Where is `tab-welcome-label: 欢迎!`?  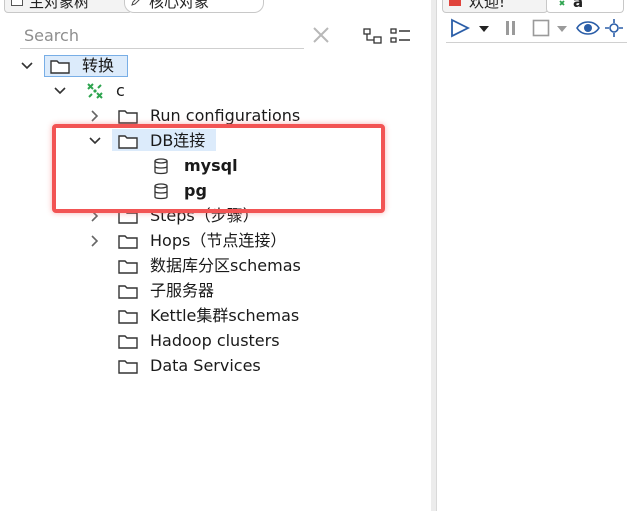 tab-welcome-label: 欢迎! is located at coordinates (487, 5).